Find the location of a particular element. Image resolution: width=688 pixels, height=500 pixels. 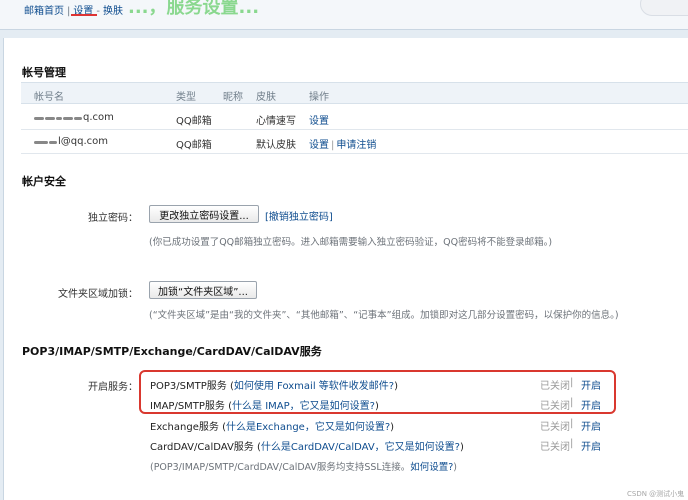

account-row-2-email: l@qq.com is located at coordinates (71, 141).